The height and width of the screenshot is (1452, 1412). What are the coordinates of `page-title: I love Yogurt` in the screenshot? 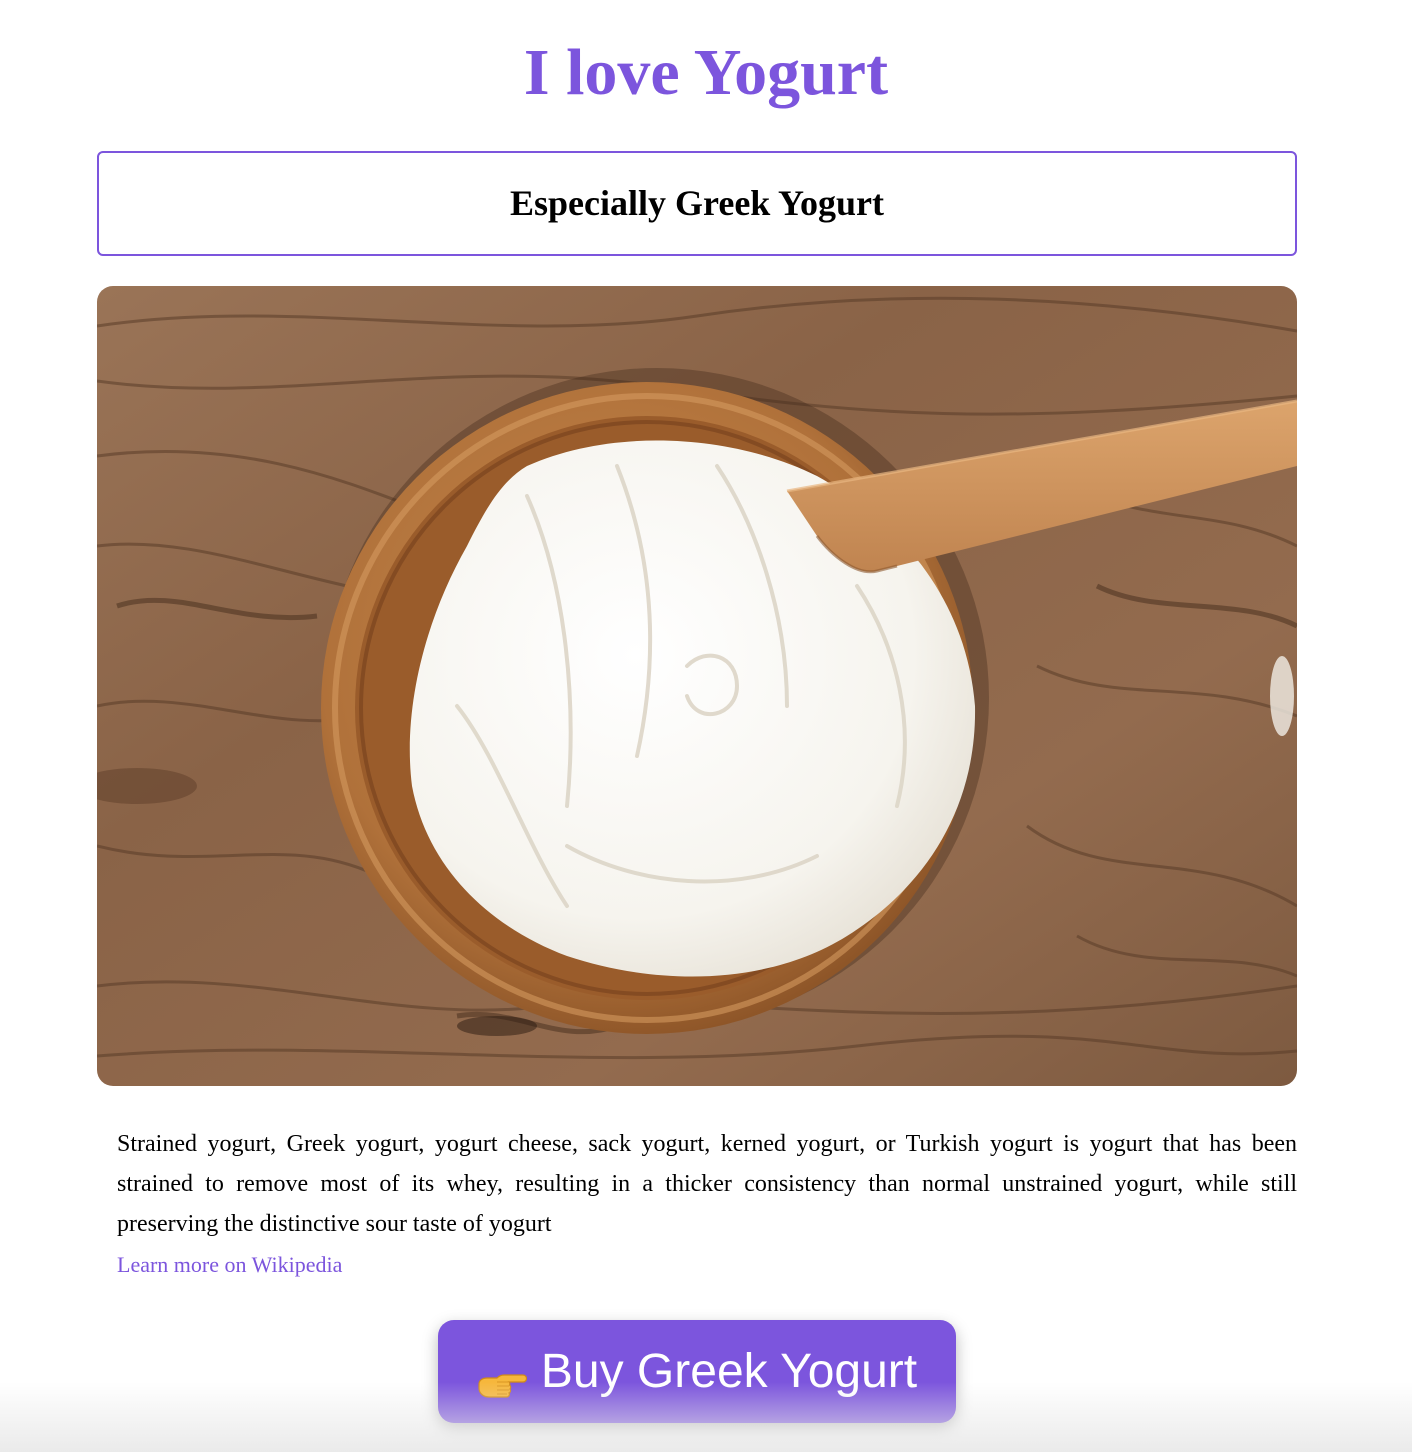 It's located at (706, 72).